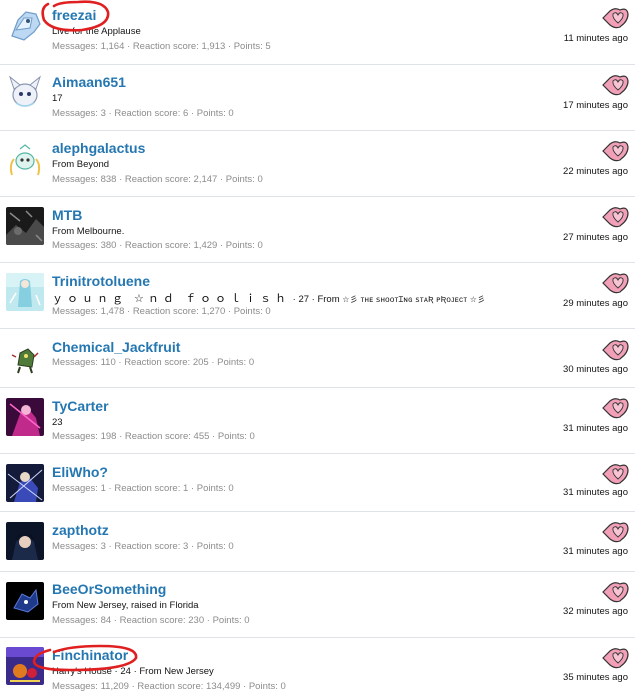 The height and width of the screenshot is (693, 635). I want to click on custom-title: Harry's House, so click(82, 671).